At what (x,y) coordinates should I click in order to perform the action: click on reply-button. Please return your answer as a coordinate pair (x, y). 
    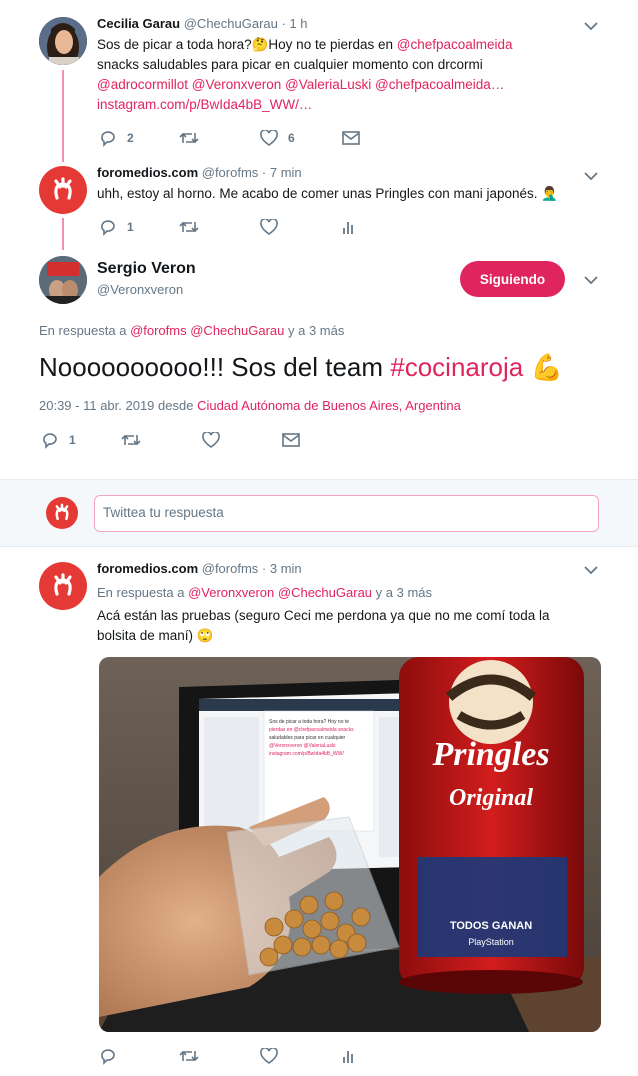
    Looking at the image, I should click on (139, 1056).